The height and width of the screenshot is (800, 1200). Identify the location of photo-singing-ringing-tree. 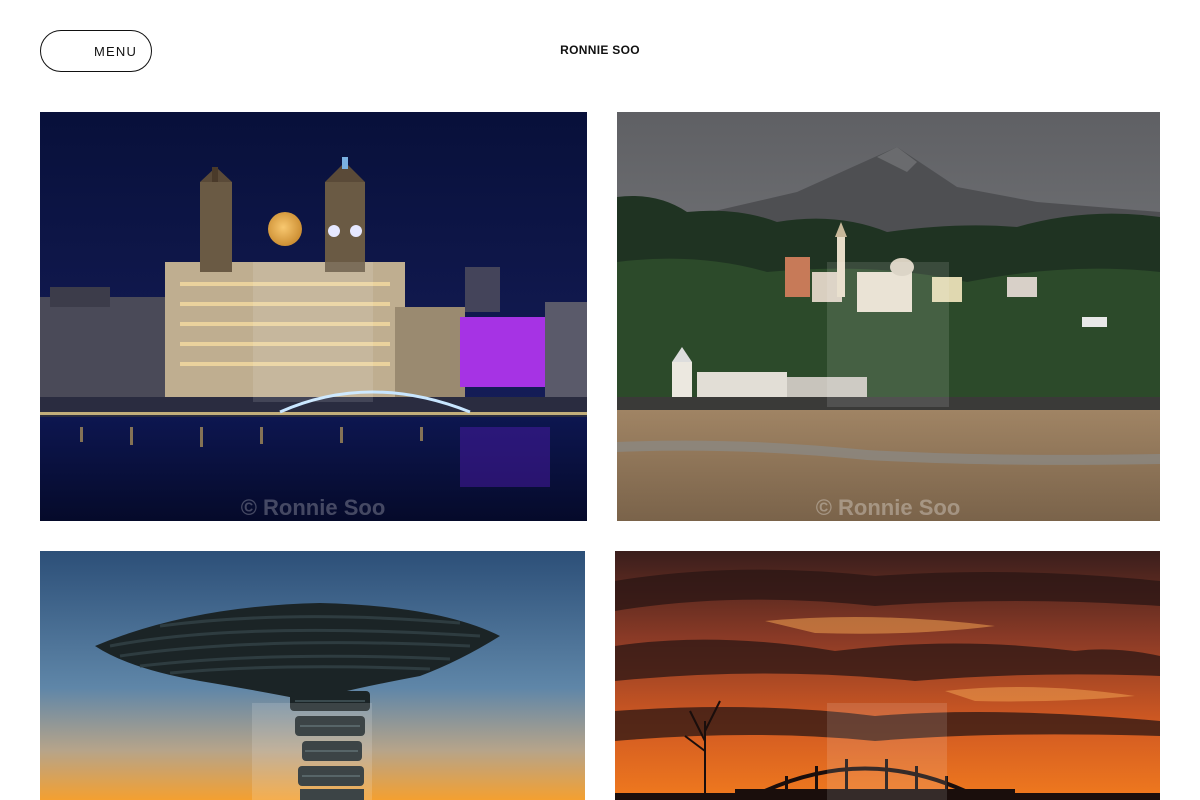
(312, 675).